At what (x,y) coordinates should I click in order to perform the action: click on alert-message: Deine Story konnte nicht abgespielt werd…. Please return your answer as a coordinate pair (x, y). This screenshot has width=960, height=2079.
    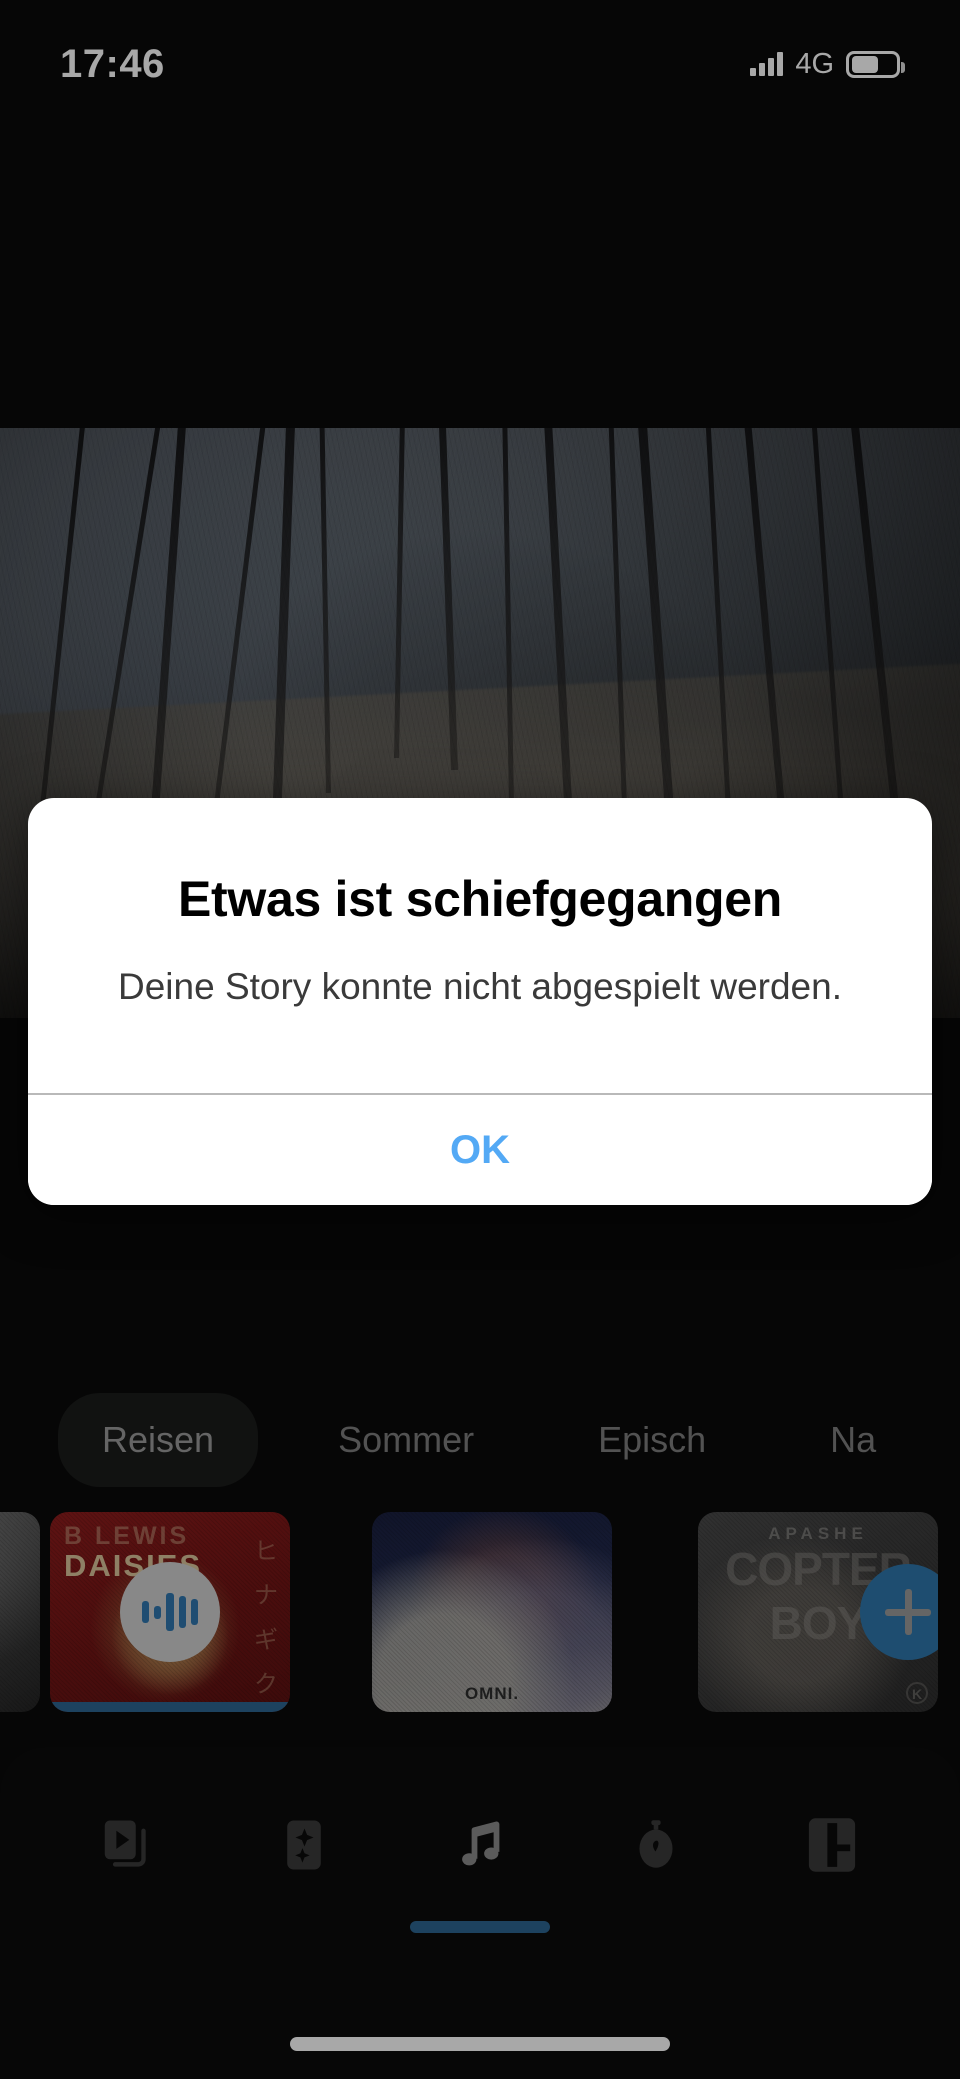
    Looking at the image, I should click on (480, 986).